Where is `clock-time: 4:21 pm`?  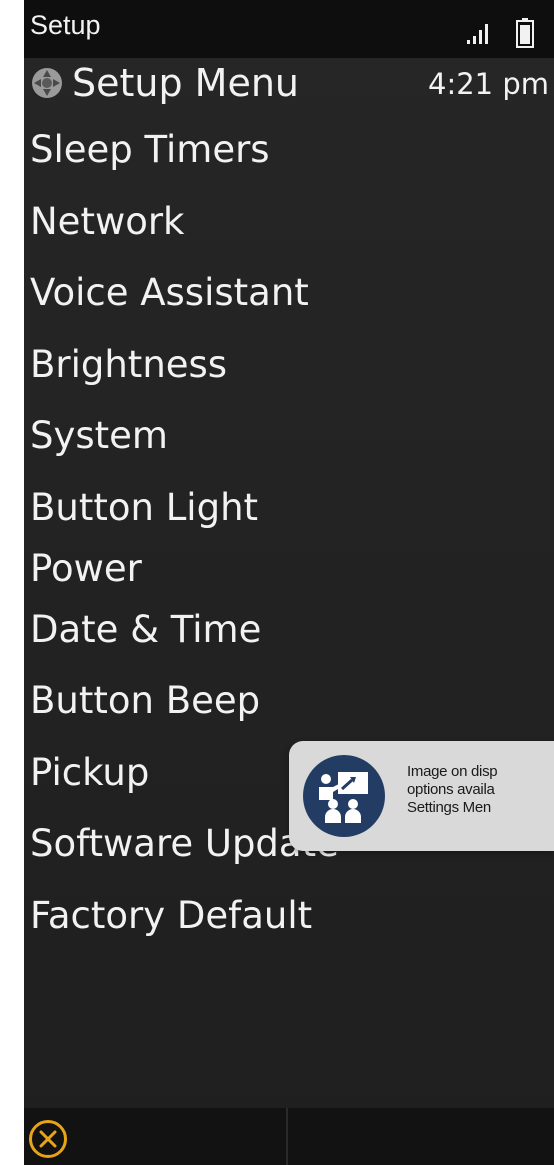 clock-time: 4:21 pm is located at coordinates (488, 84).